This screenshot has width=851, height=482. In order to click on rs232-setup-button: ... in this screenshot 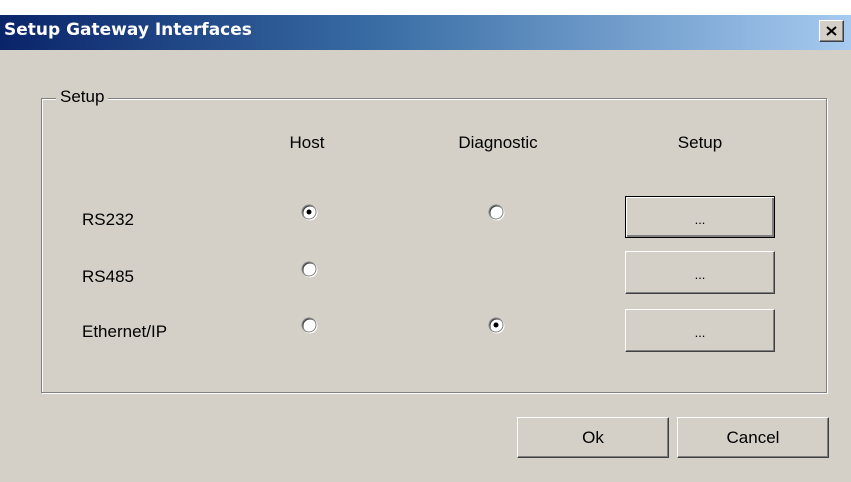, I will do `click(700, 217)`.